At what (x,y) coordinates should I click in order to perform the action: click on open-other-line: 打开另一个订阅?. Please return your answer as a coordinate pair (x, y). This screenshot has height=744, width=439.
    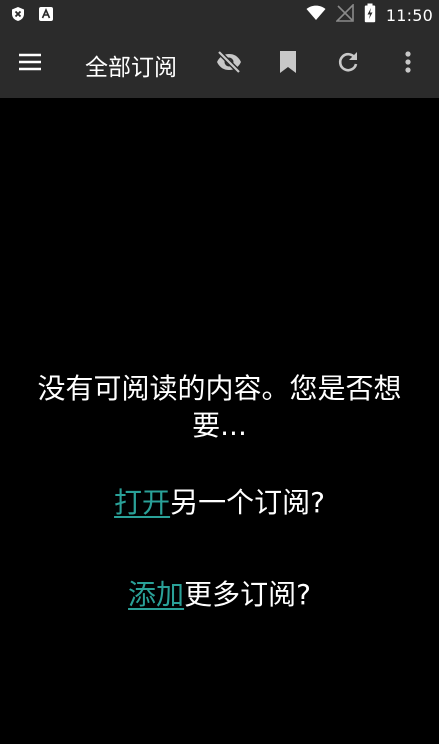
    Looking at the image, I should click on (219, 502).